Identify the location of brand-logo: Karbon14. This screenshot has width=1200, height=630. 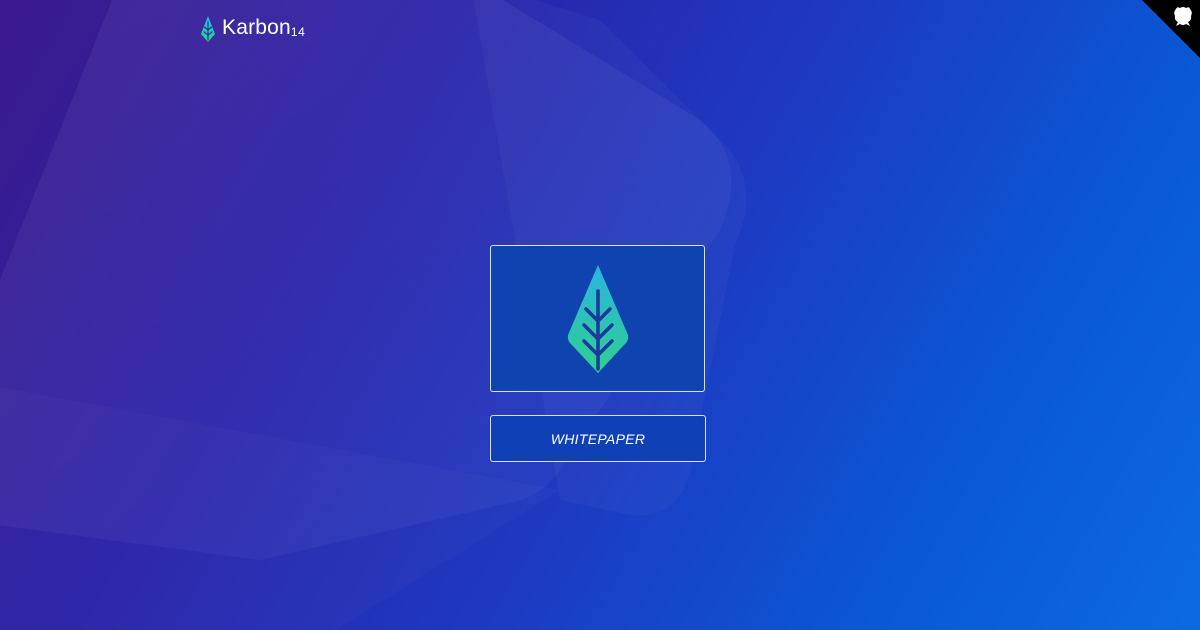
(252, 29).